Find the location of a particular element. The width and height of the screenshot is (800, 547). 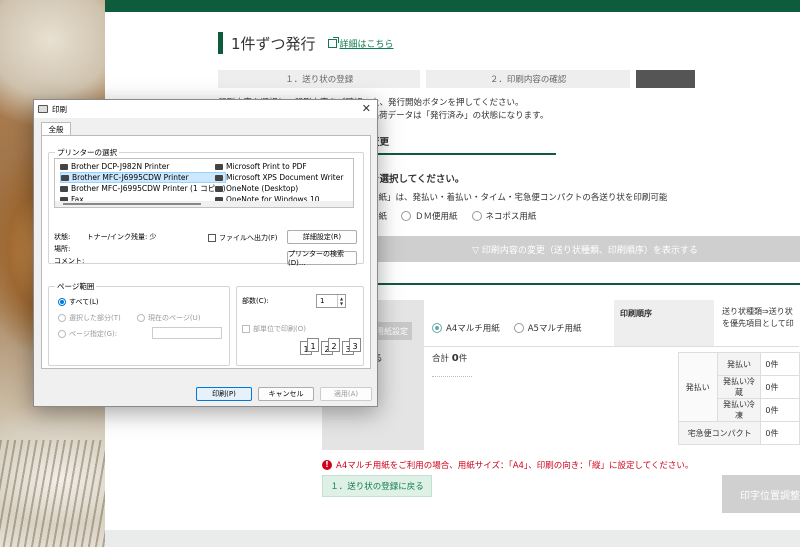

printer-item: Brother DCP-J982N Printer is located at coordinates (143, 166).